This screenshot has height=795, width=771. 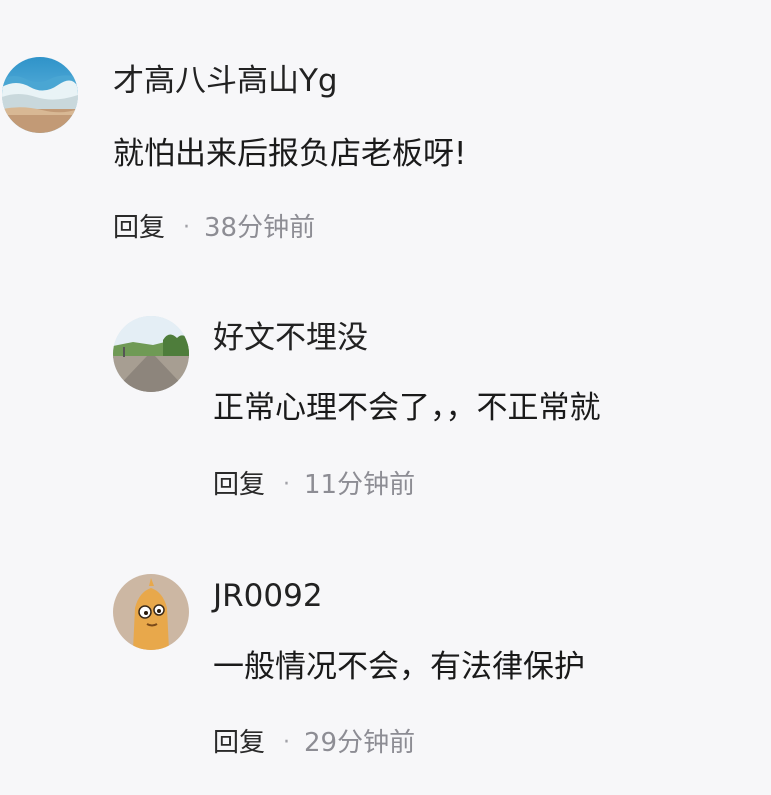 I want to click on timestamp: 38分钟前, so click(x=260, y=228).